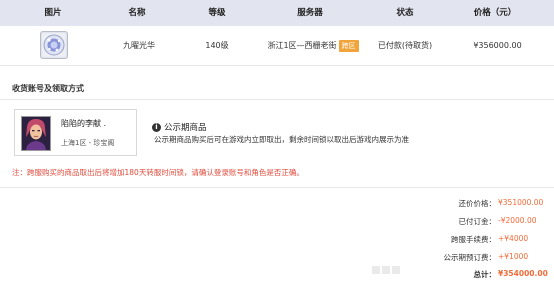  I want to click on column-header-name: 名称, so click(137, 13).